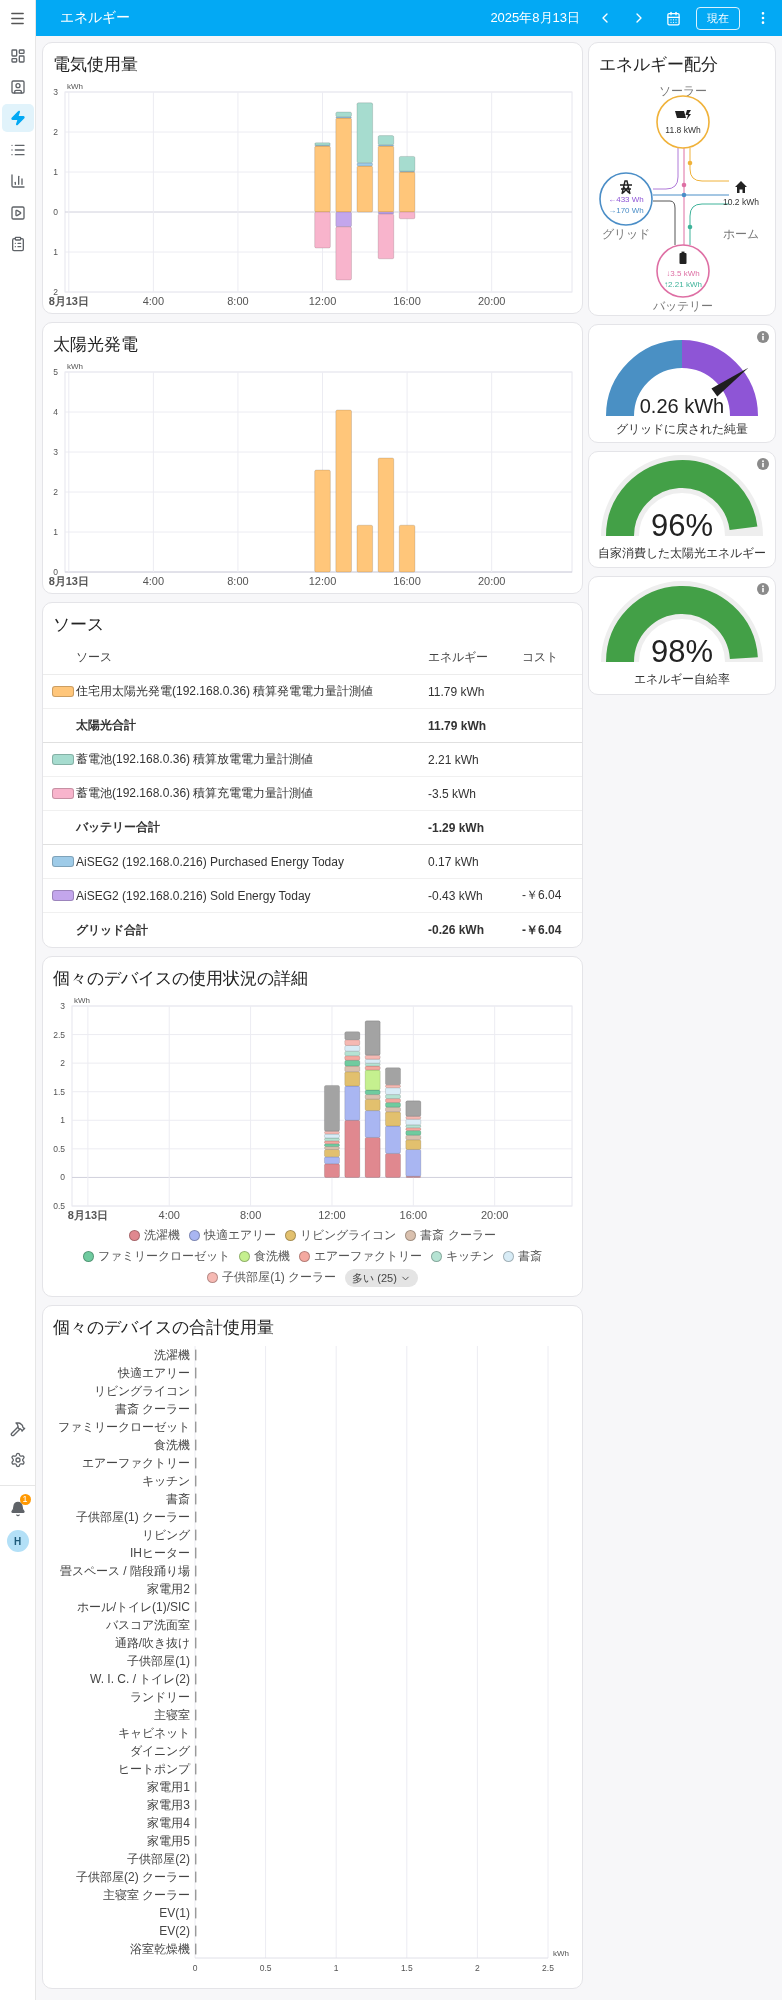 This screenshot has height=2000, width=782. Describe the element at coordinates (174, 1913) in the screenshot. I see `axis-label: EV(1)` at that location.